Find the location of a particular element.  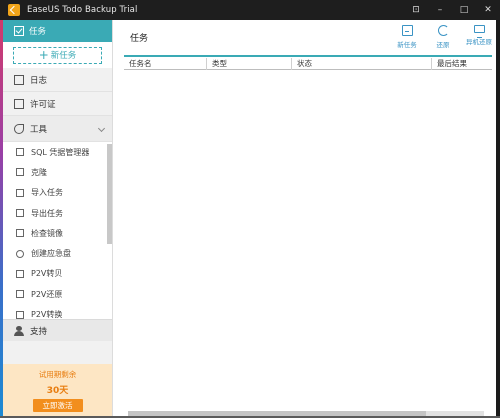

tool-item-label: SQL 凭据管理器 is located at coordinates (60, 152).